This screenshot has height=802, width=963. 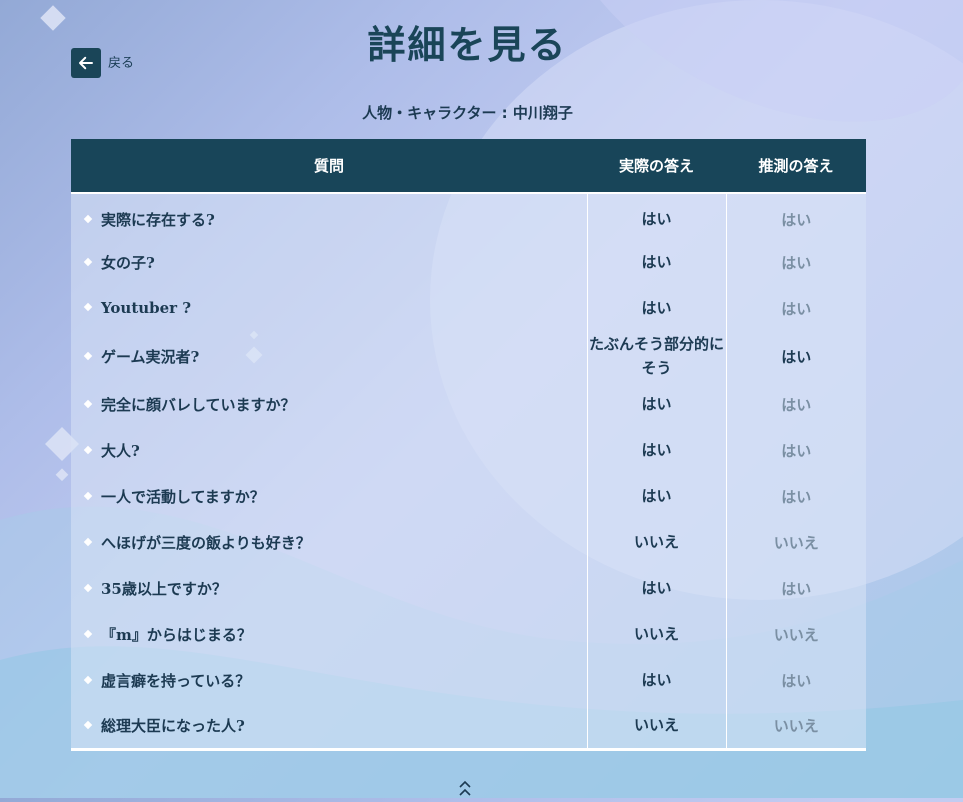 I want to click on table-row: 虚言癖を持っている？ はい はい, so click(x=468, y=680).